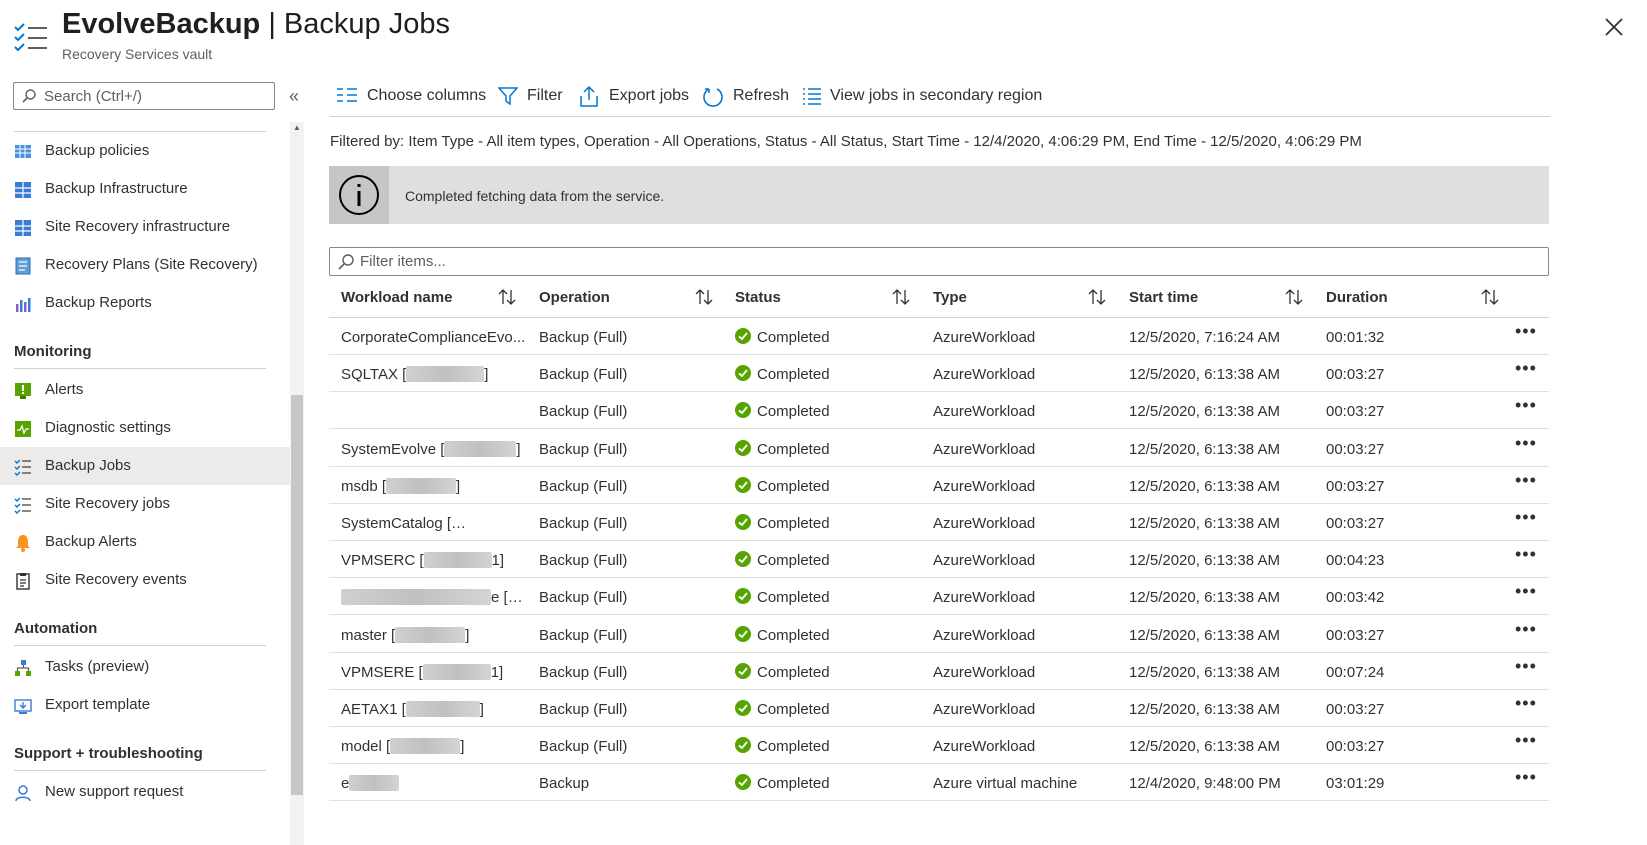  I want to click on sidebar-item-backup-policies: Backup policies, so click(145, 151).